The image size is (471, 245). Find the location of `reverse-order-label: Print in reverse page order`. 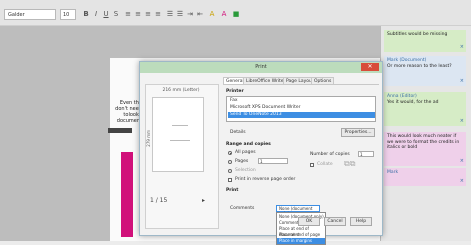

reverse-order-label: Print in reverse page order is located at coordinates (265, 179).